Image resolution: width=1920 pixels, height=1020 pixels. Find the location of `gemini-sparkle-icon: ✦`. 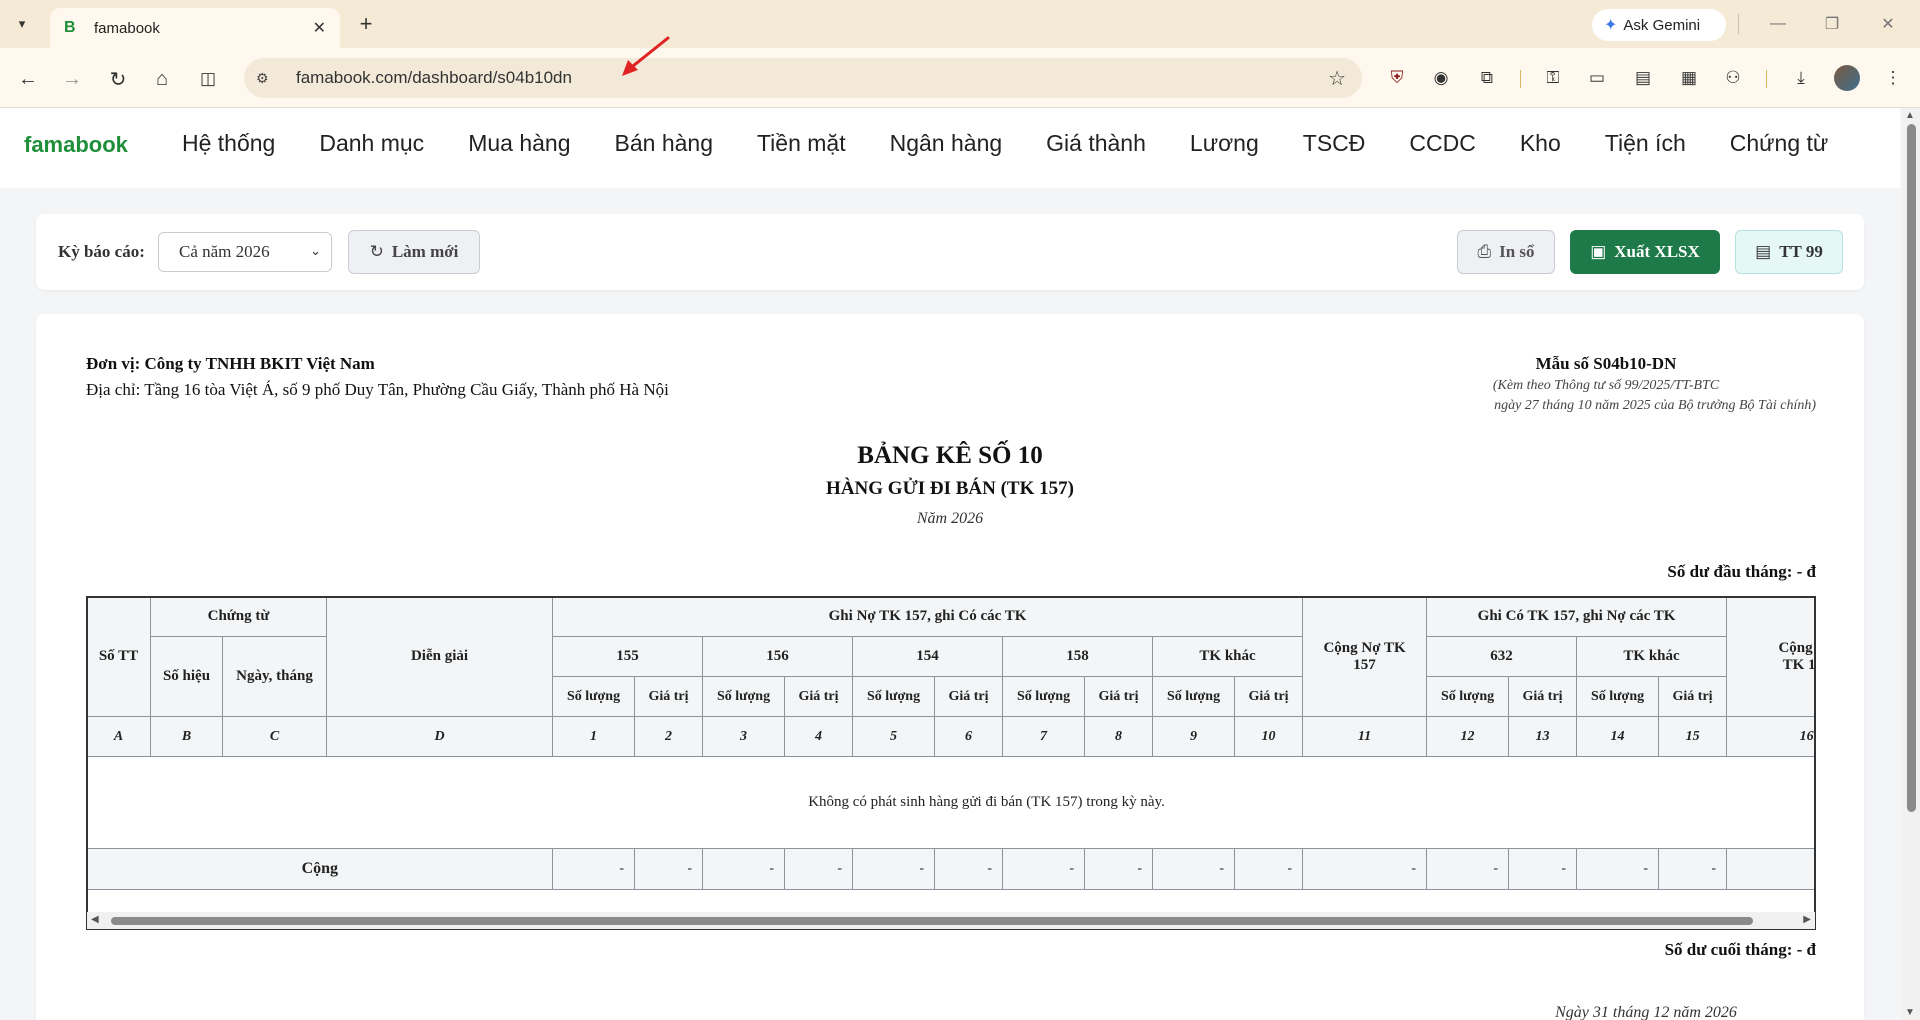

gemini-sparkle-icon: ✦ is located at coordinates (1611, 25).